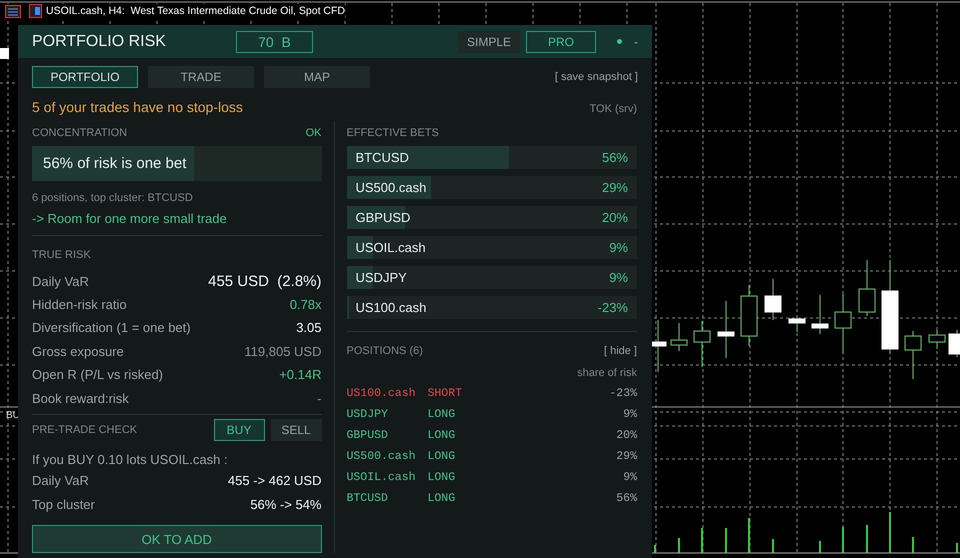 Image resolution: width=960 pixels, height=558 pixels. I want to click on concentration-headline: 56% of risk is one bet, so click(114, 163).